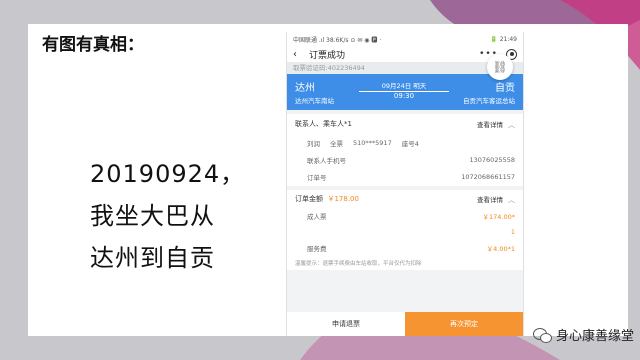 Image resolution: width=640 pixels, height=360 pixels. What do you see at coordinates (336, 144) in the screenshot?
I see `passenger-ticket-type: 全票` at bounding box center [336, 144].